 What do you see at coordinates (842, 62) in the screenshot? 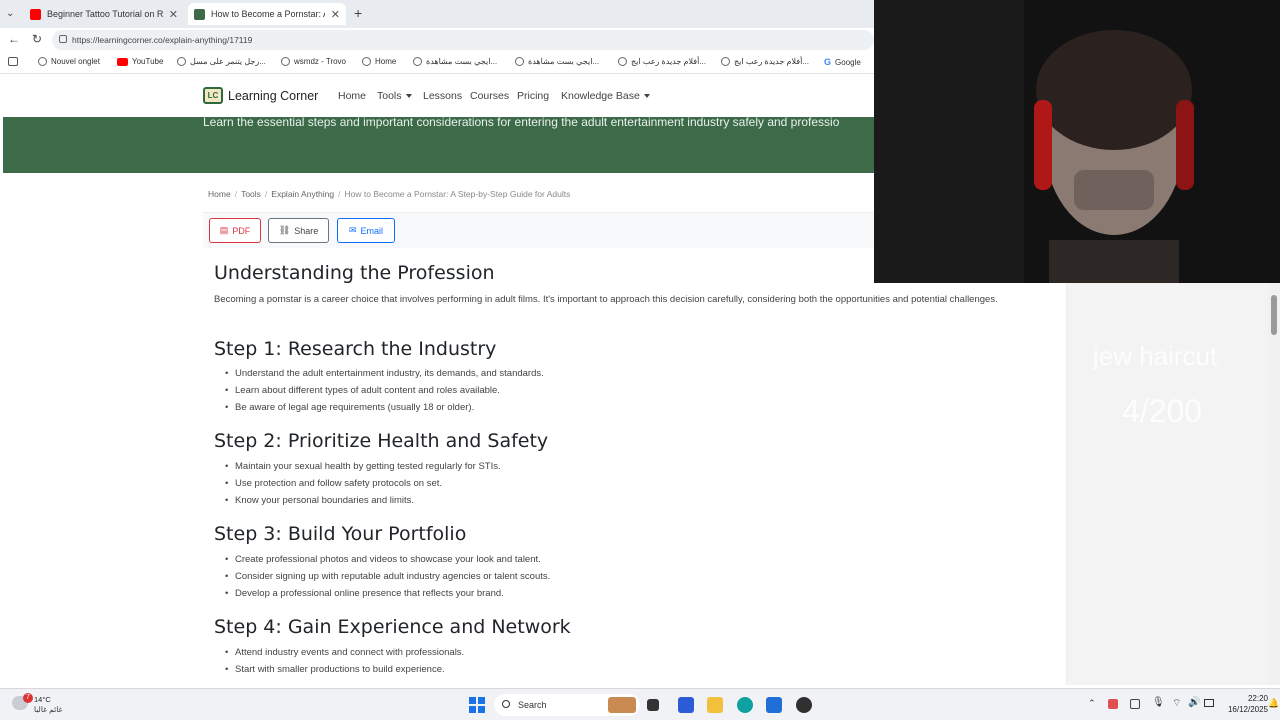
I see `bookmark-item: G Google` at bounding box center [842, 62].